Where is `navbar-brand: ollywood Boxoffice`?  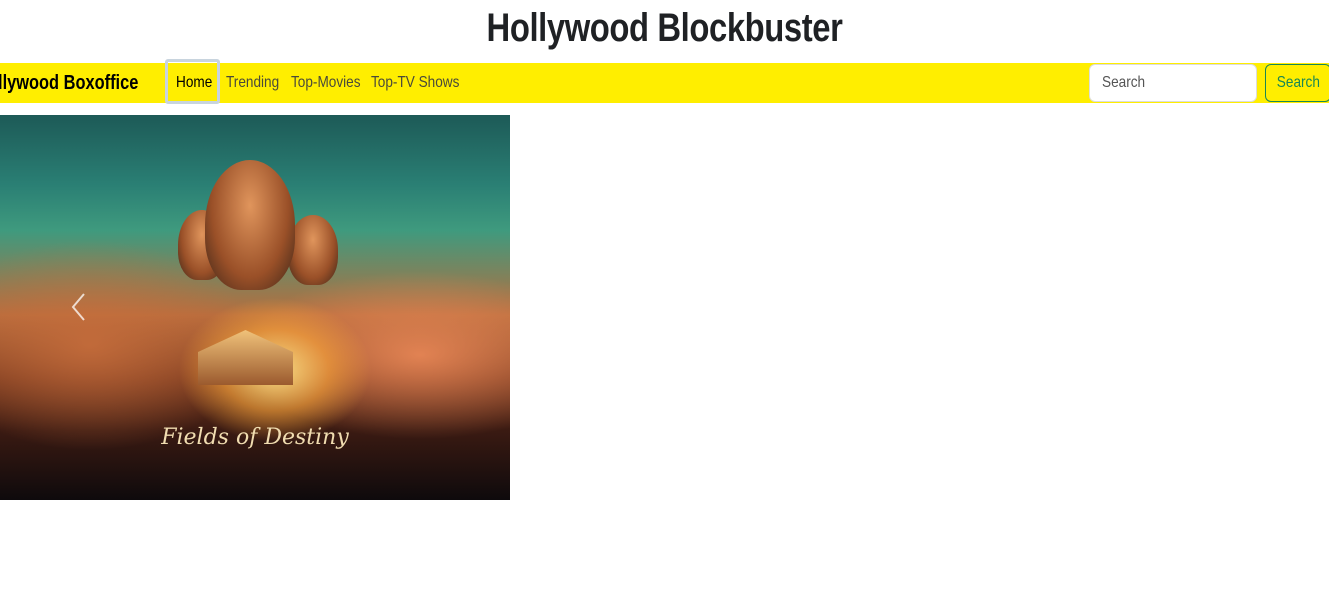 navbar-brand: ollywood Boxoffice is located at coordinates (69, 83).